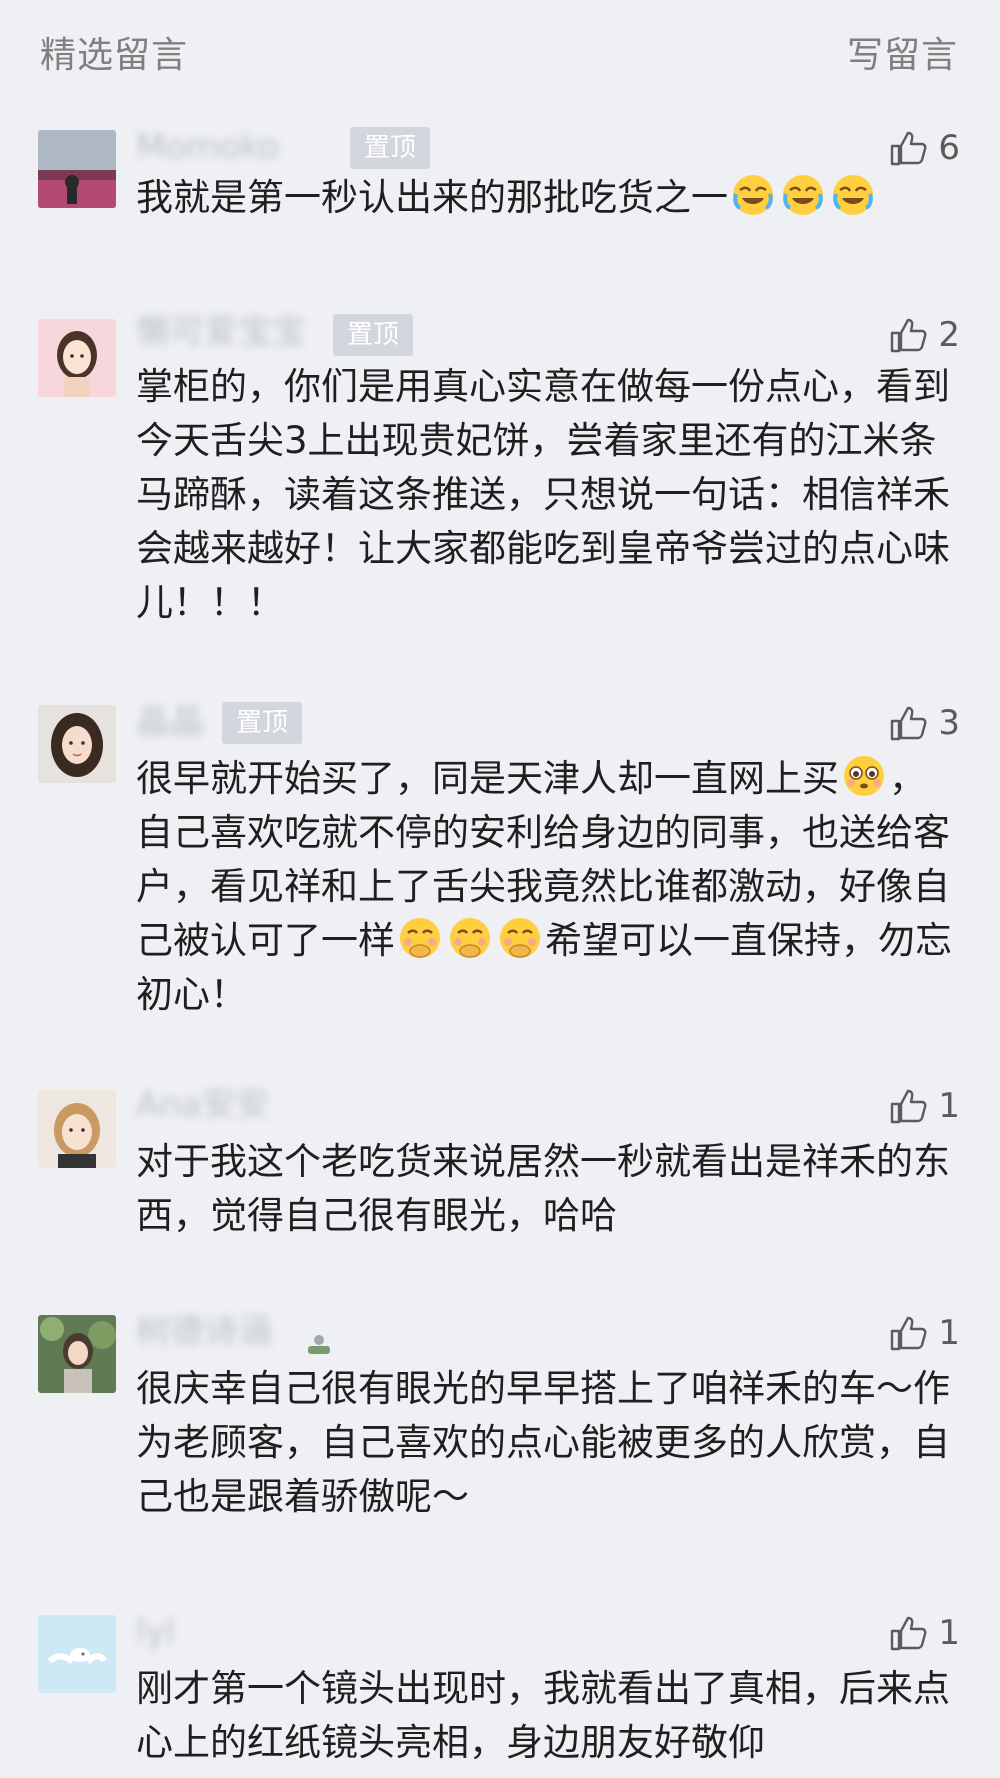 The height and width of the screenshot is (1778, 1000). What do you see at coordinates (949, 723) in the screenshot?
I see `like-count: 3` at bounding box center [949, 723].